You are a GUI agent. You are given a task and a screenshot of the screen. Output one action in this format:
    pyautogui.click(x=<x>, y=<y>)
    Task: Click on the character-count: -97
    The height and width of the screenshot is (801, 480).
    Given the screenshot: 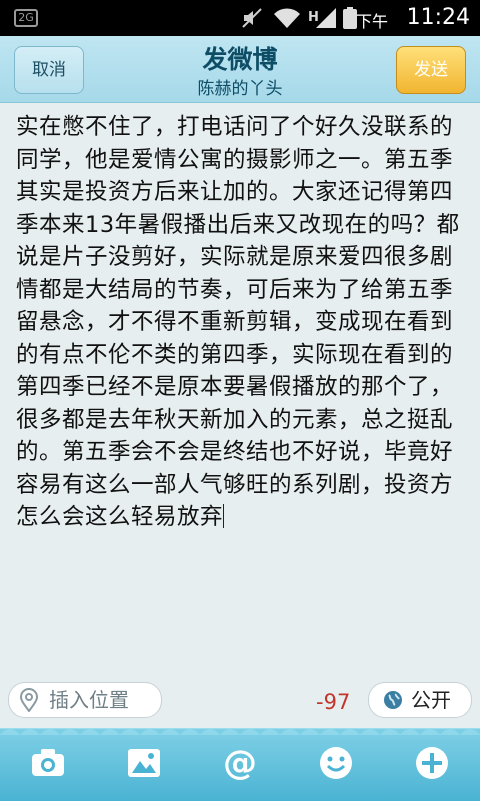 What is the action you would take?
    pyautogui.click(x=333, y=702)
    